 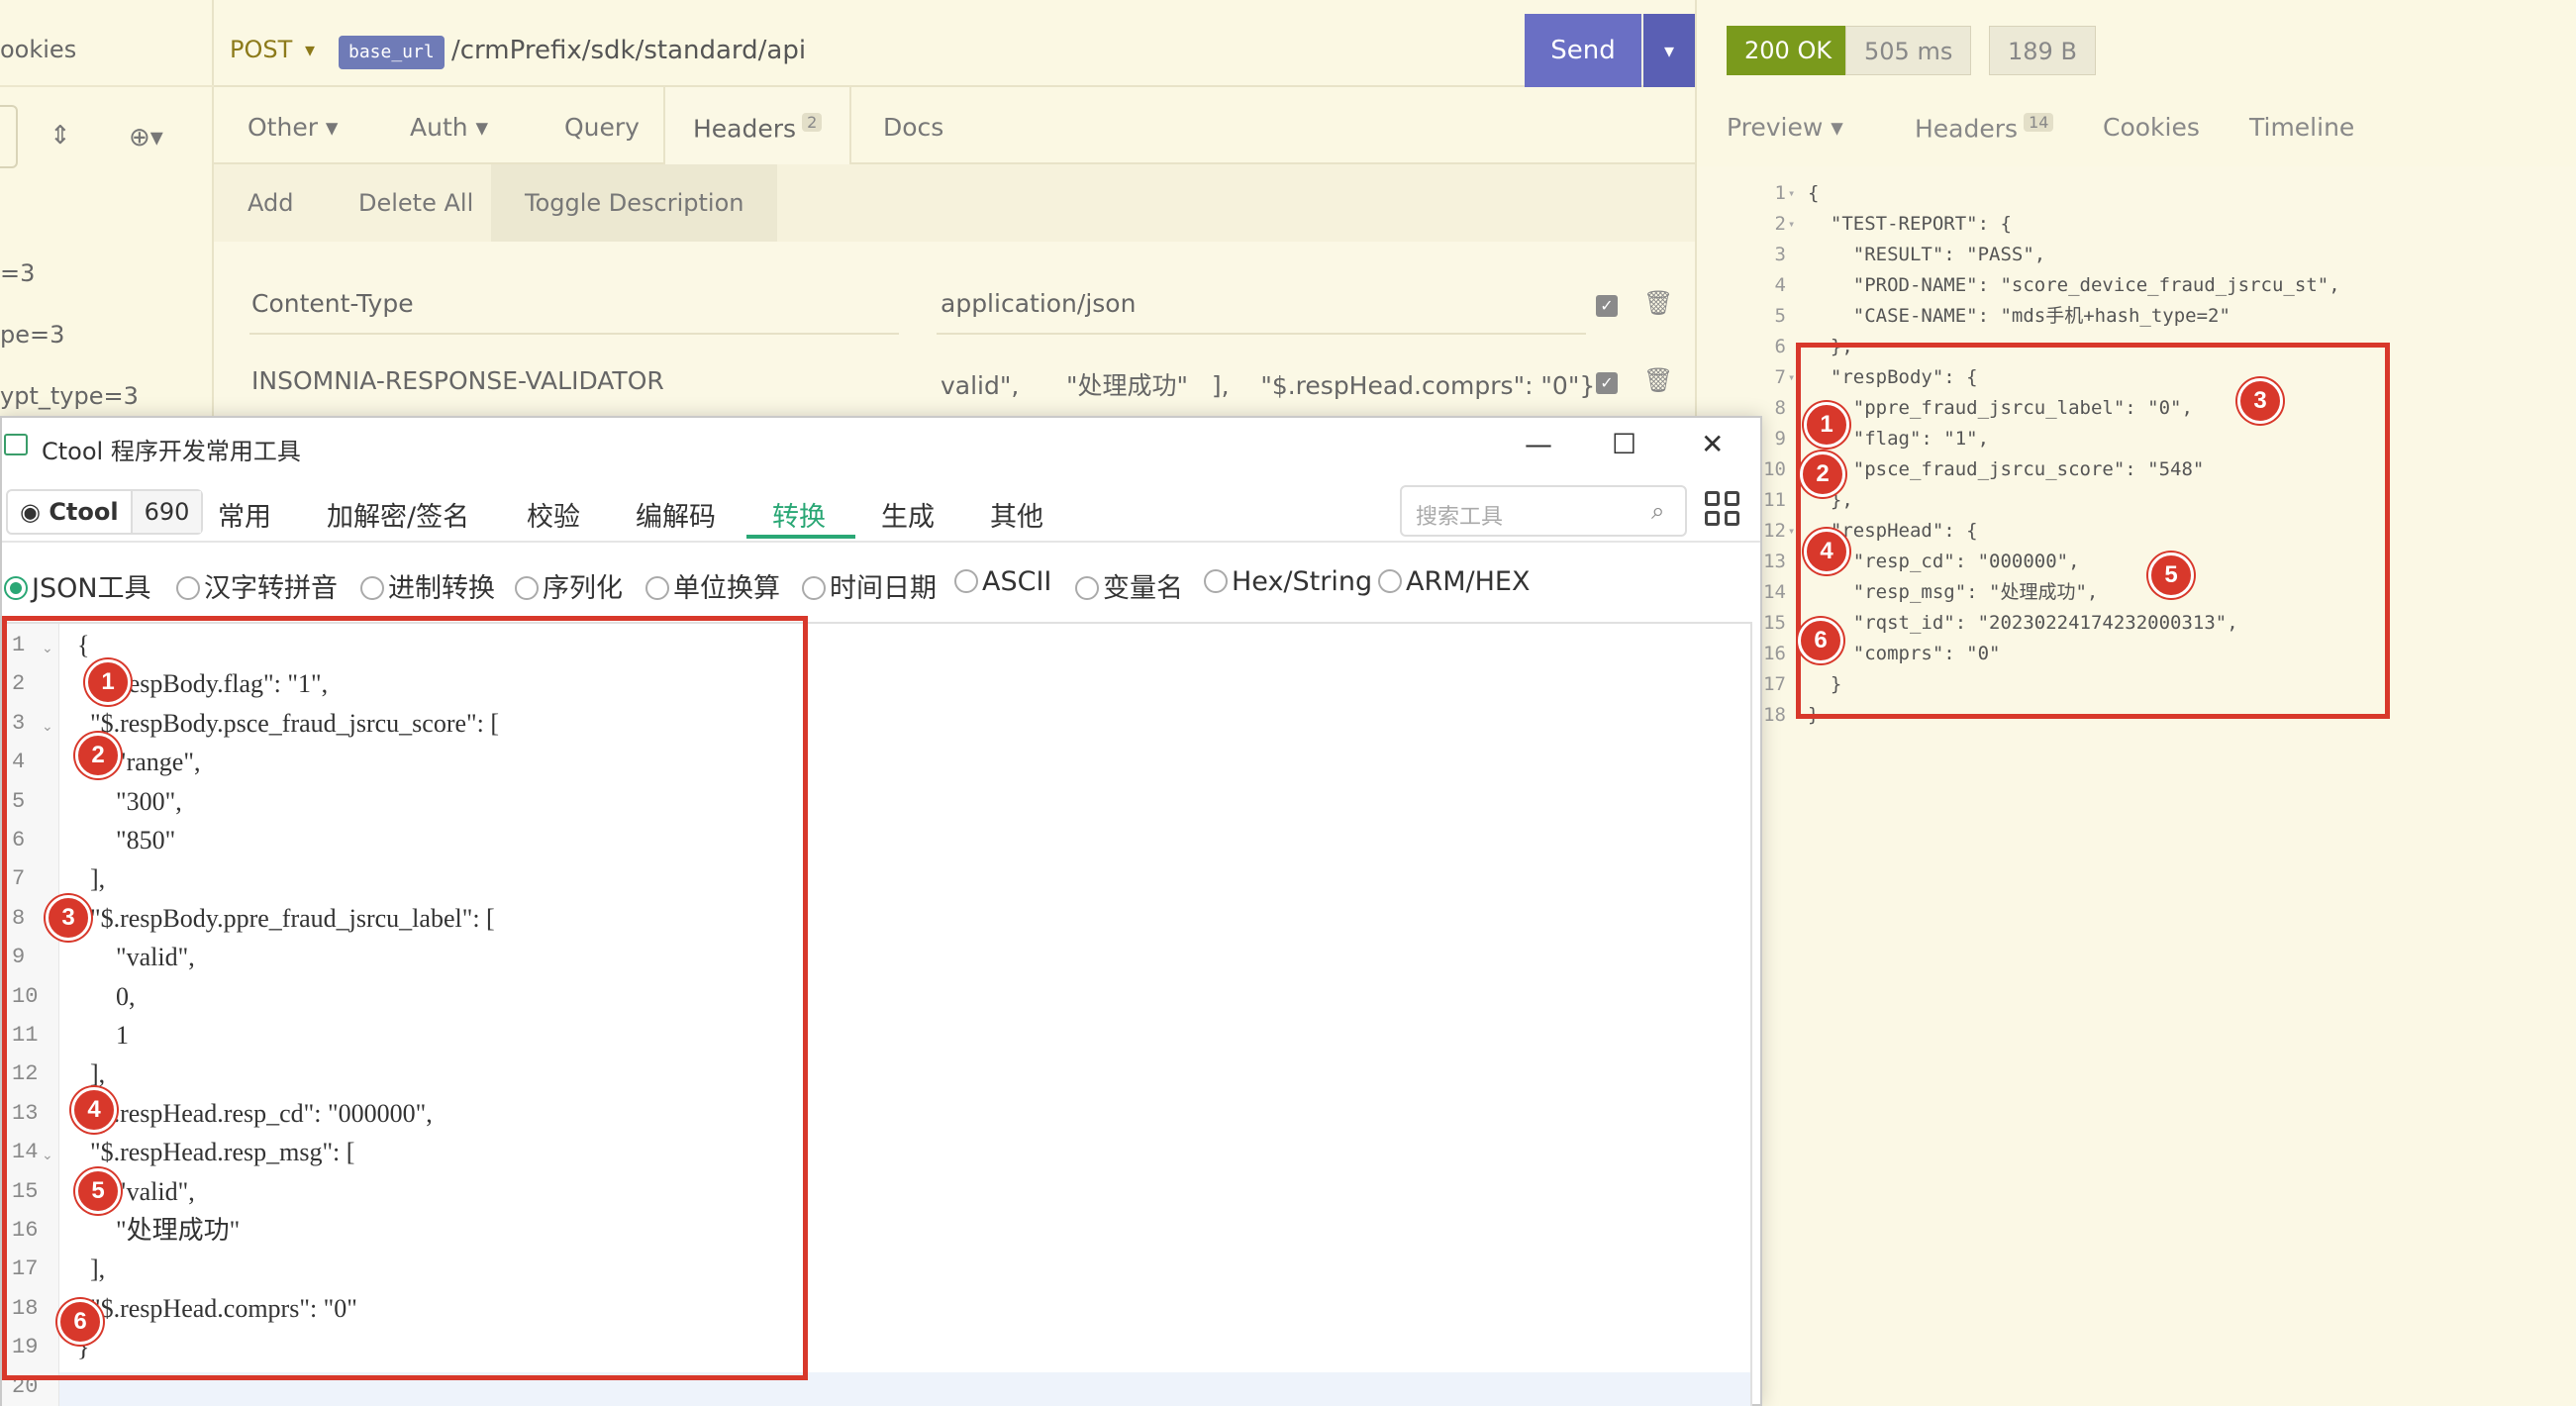 What do you see at coordinates (1789, 51) in the screenshot?
I see `status-badge: 200 OK` at bounding box center [1789, 51].